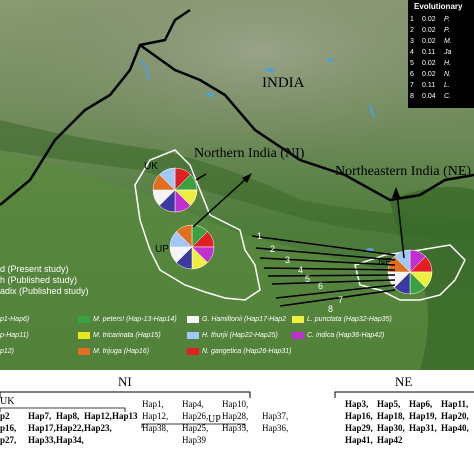  I want to click on haplotype-cell: Hap33,, so click(42, 440).